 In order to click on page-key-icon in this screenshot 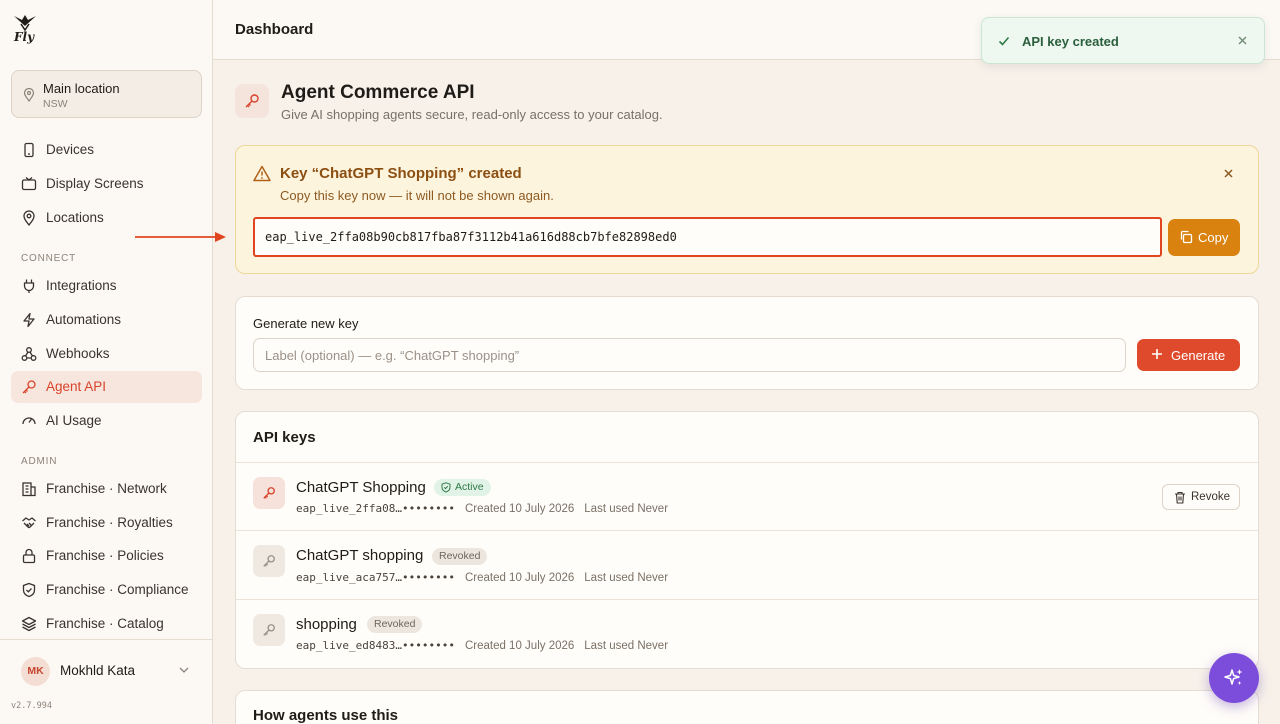, I will do `click(252, 101)`.